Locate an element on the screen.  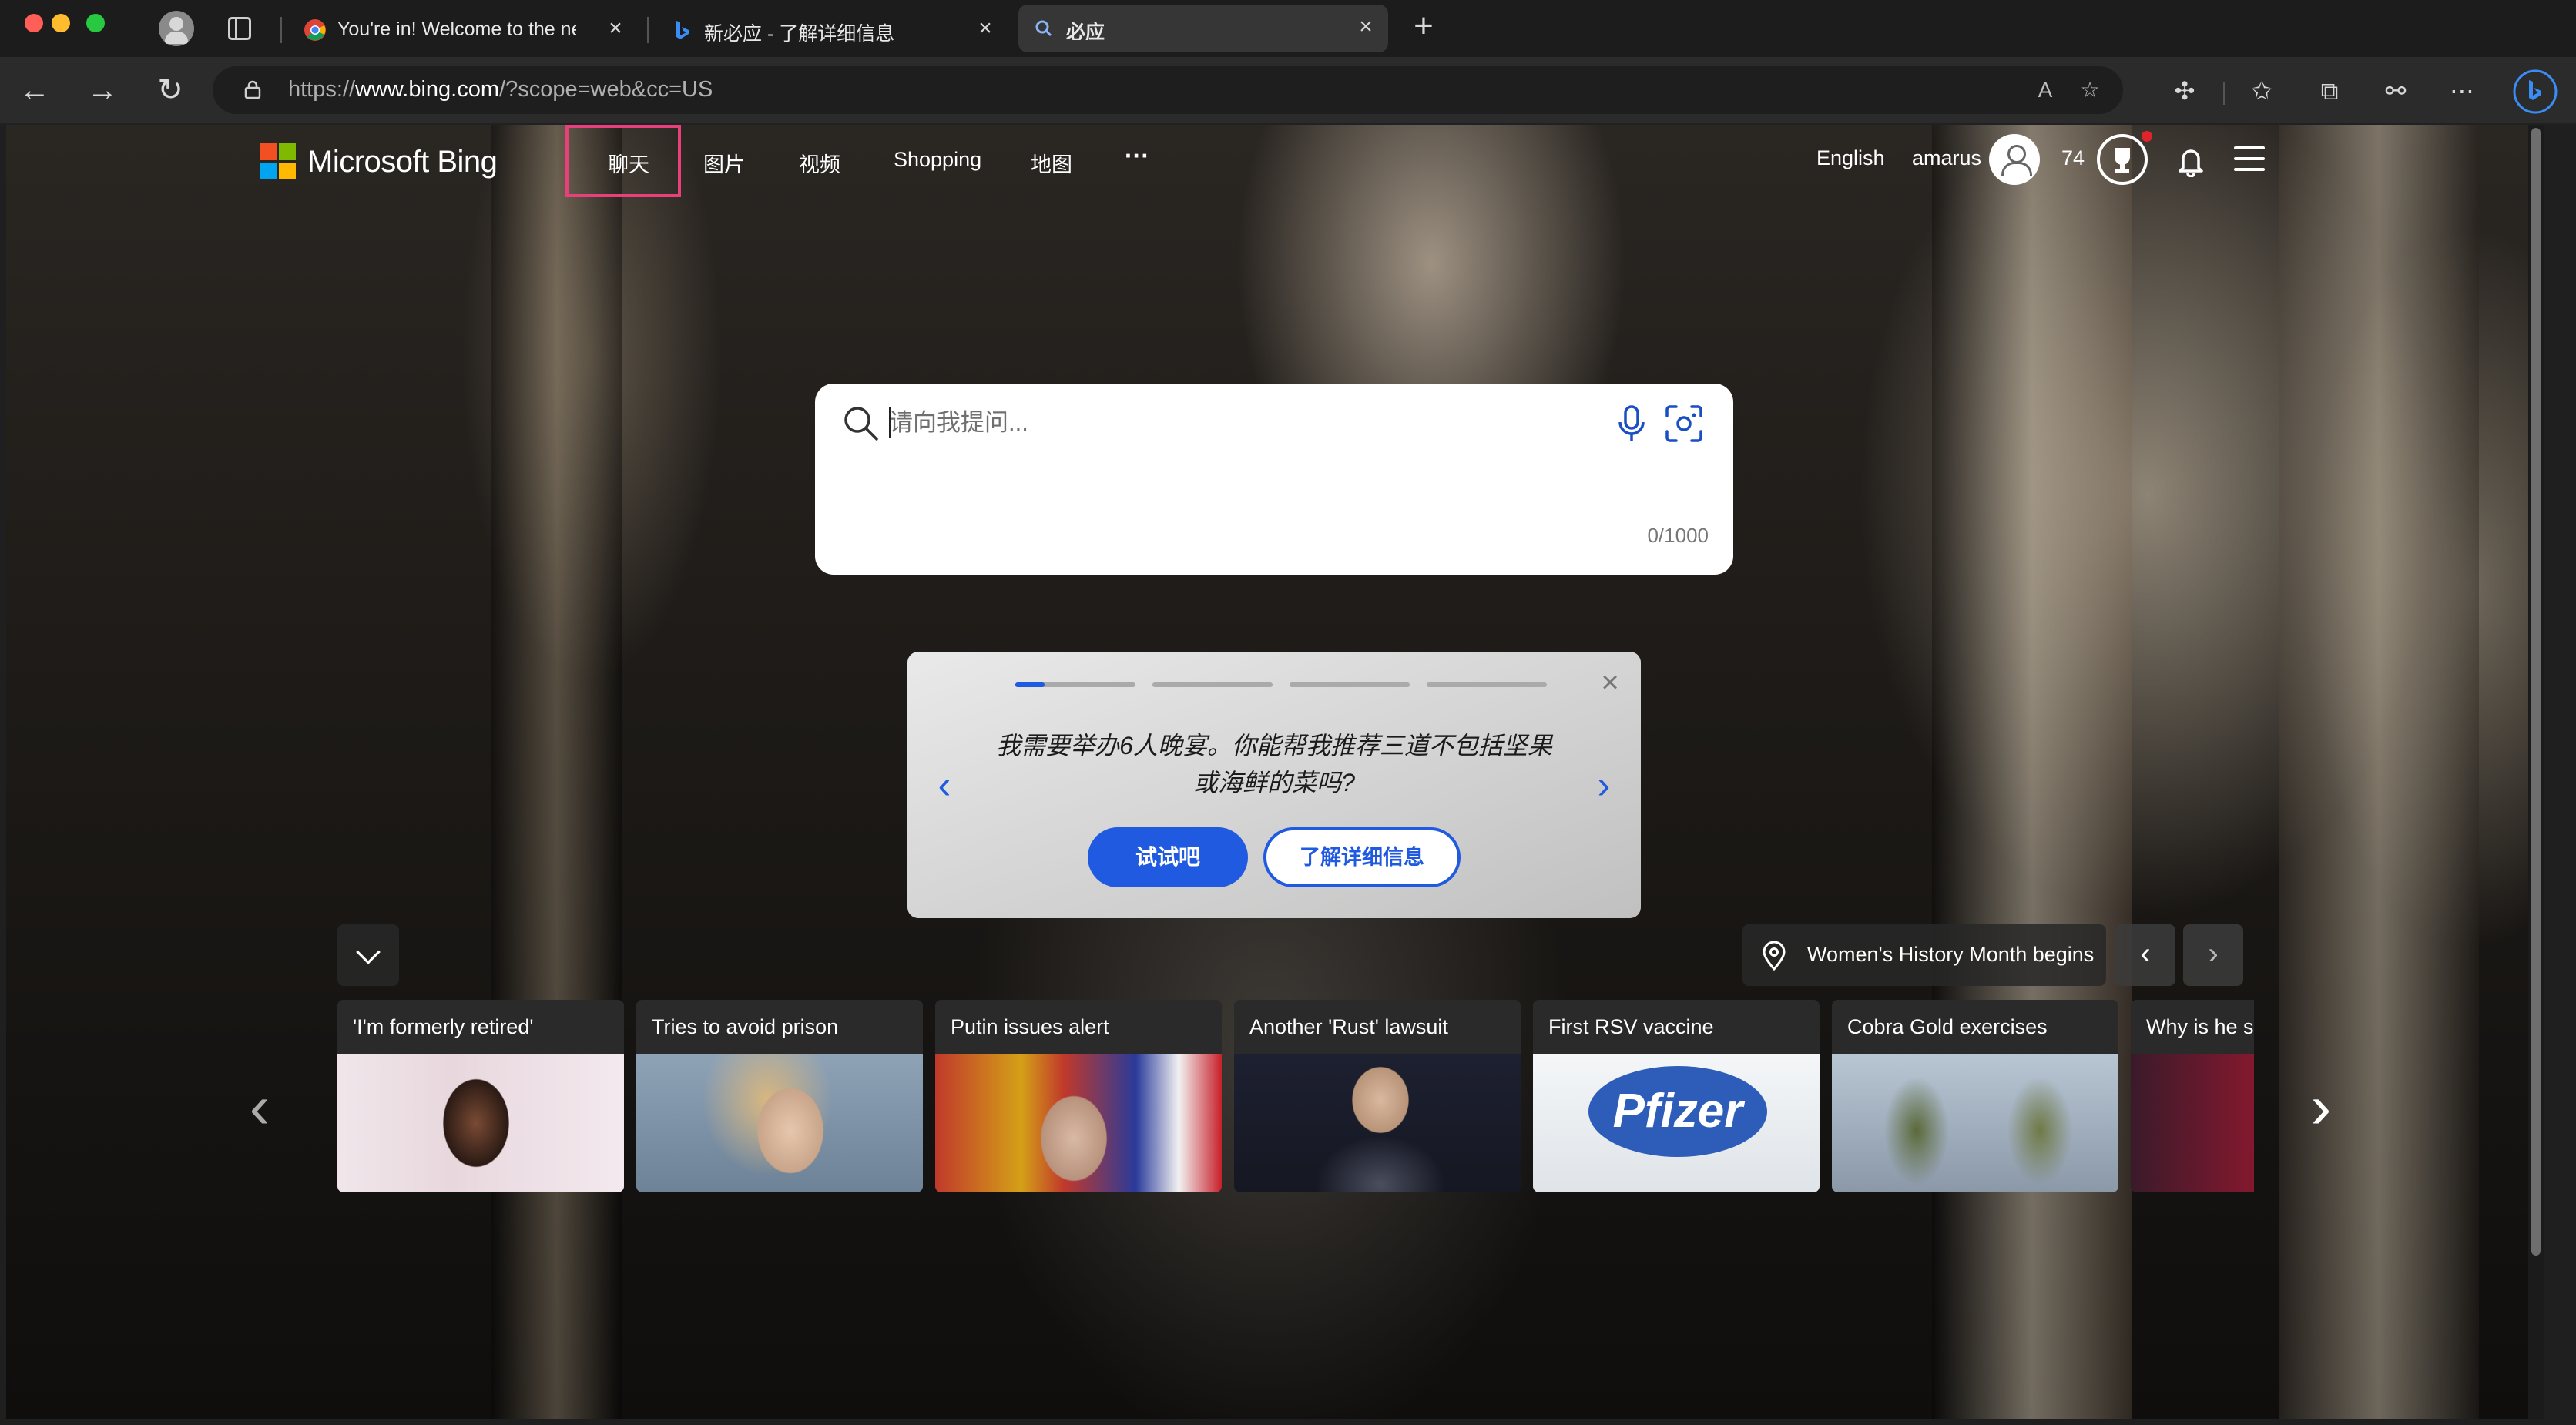
news-card-title: Another 'Rust' lawsuit is located at coordinates (1377, 1027).